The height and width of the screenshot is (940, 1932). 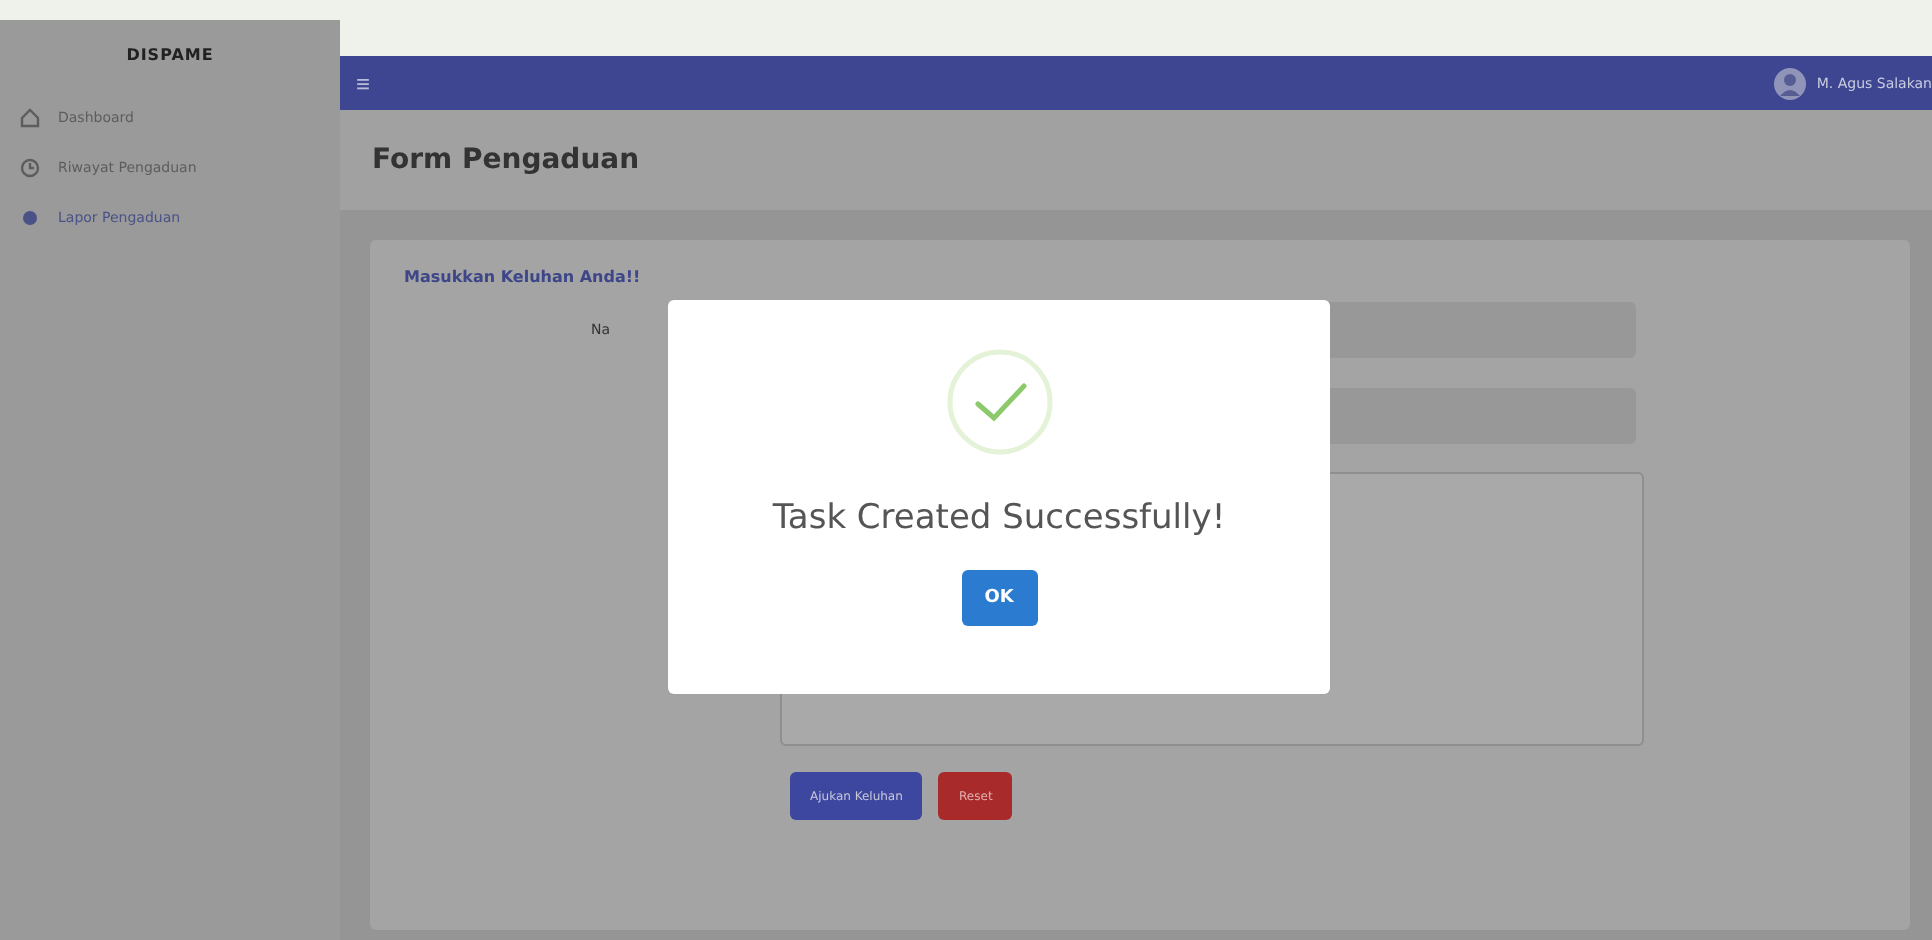 What do you see at coordinates (170, 55) in the screenshot?
I see `brand-title: DISPAME` at bounding box center [170, 55].